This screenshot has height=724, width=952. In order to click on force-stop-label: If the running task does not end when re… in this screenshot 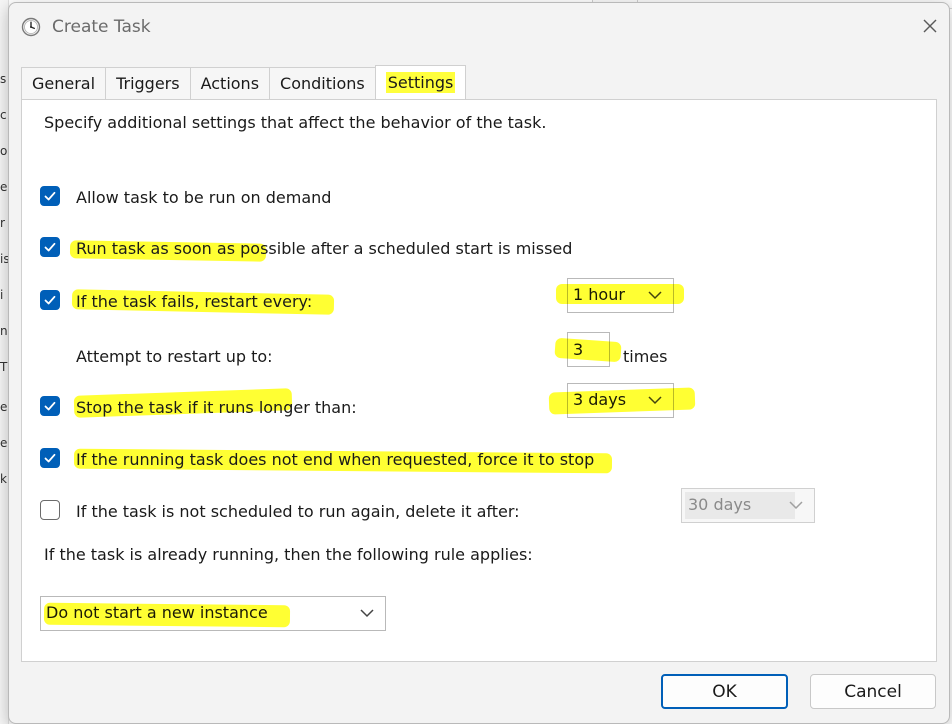, I will do `click(335, 459)`.